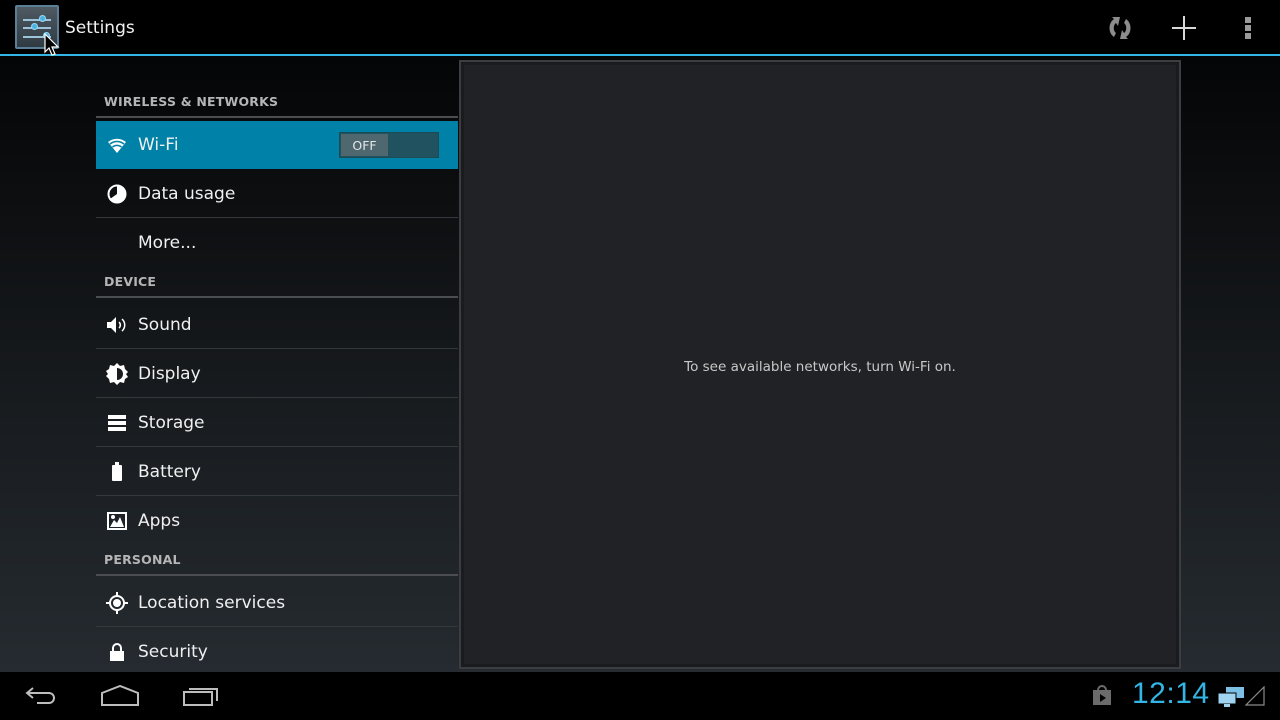 The image size is (1280, 720). What do you see at coordinates (117, 652) in the screenshot?
I see `lock-icon` at bounding box center [117, 652].